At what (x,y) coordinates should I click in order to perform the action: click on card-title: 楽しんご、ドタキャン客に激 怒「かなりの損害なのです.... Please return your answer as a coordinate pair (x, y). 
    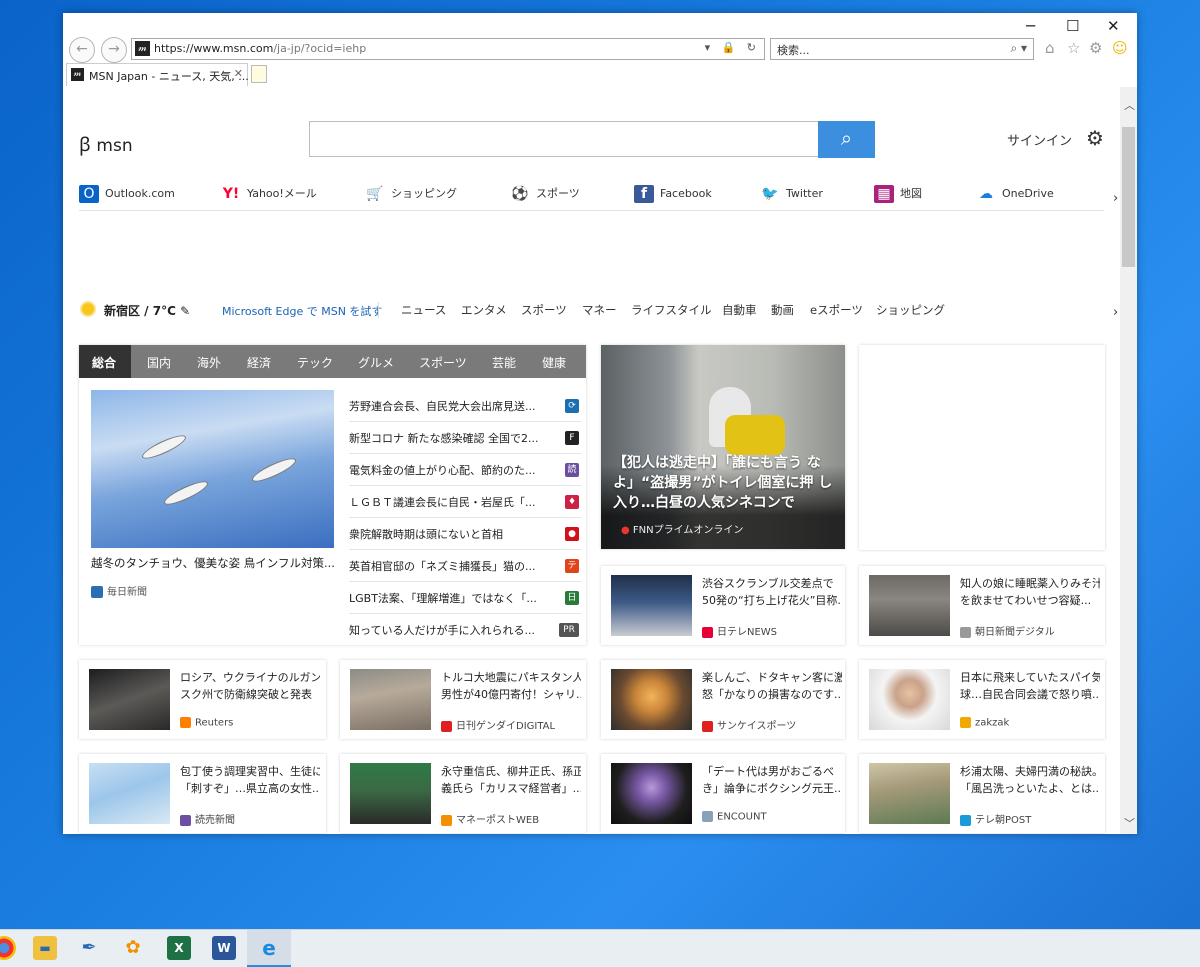
    Looking at the image, I should click on (772, 686).